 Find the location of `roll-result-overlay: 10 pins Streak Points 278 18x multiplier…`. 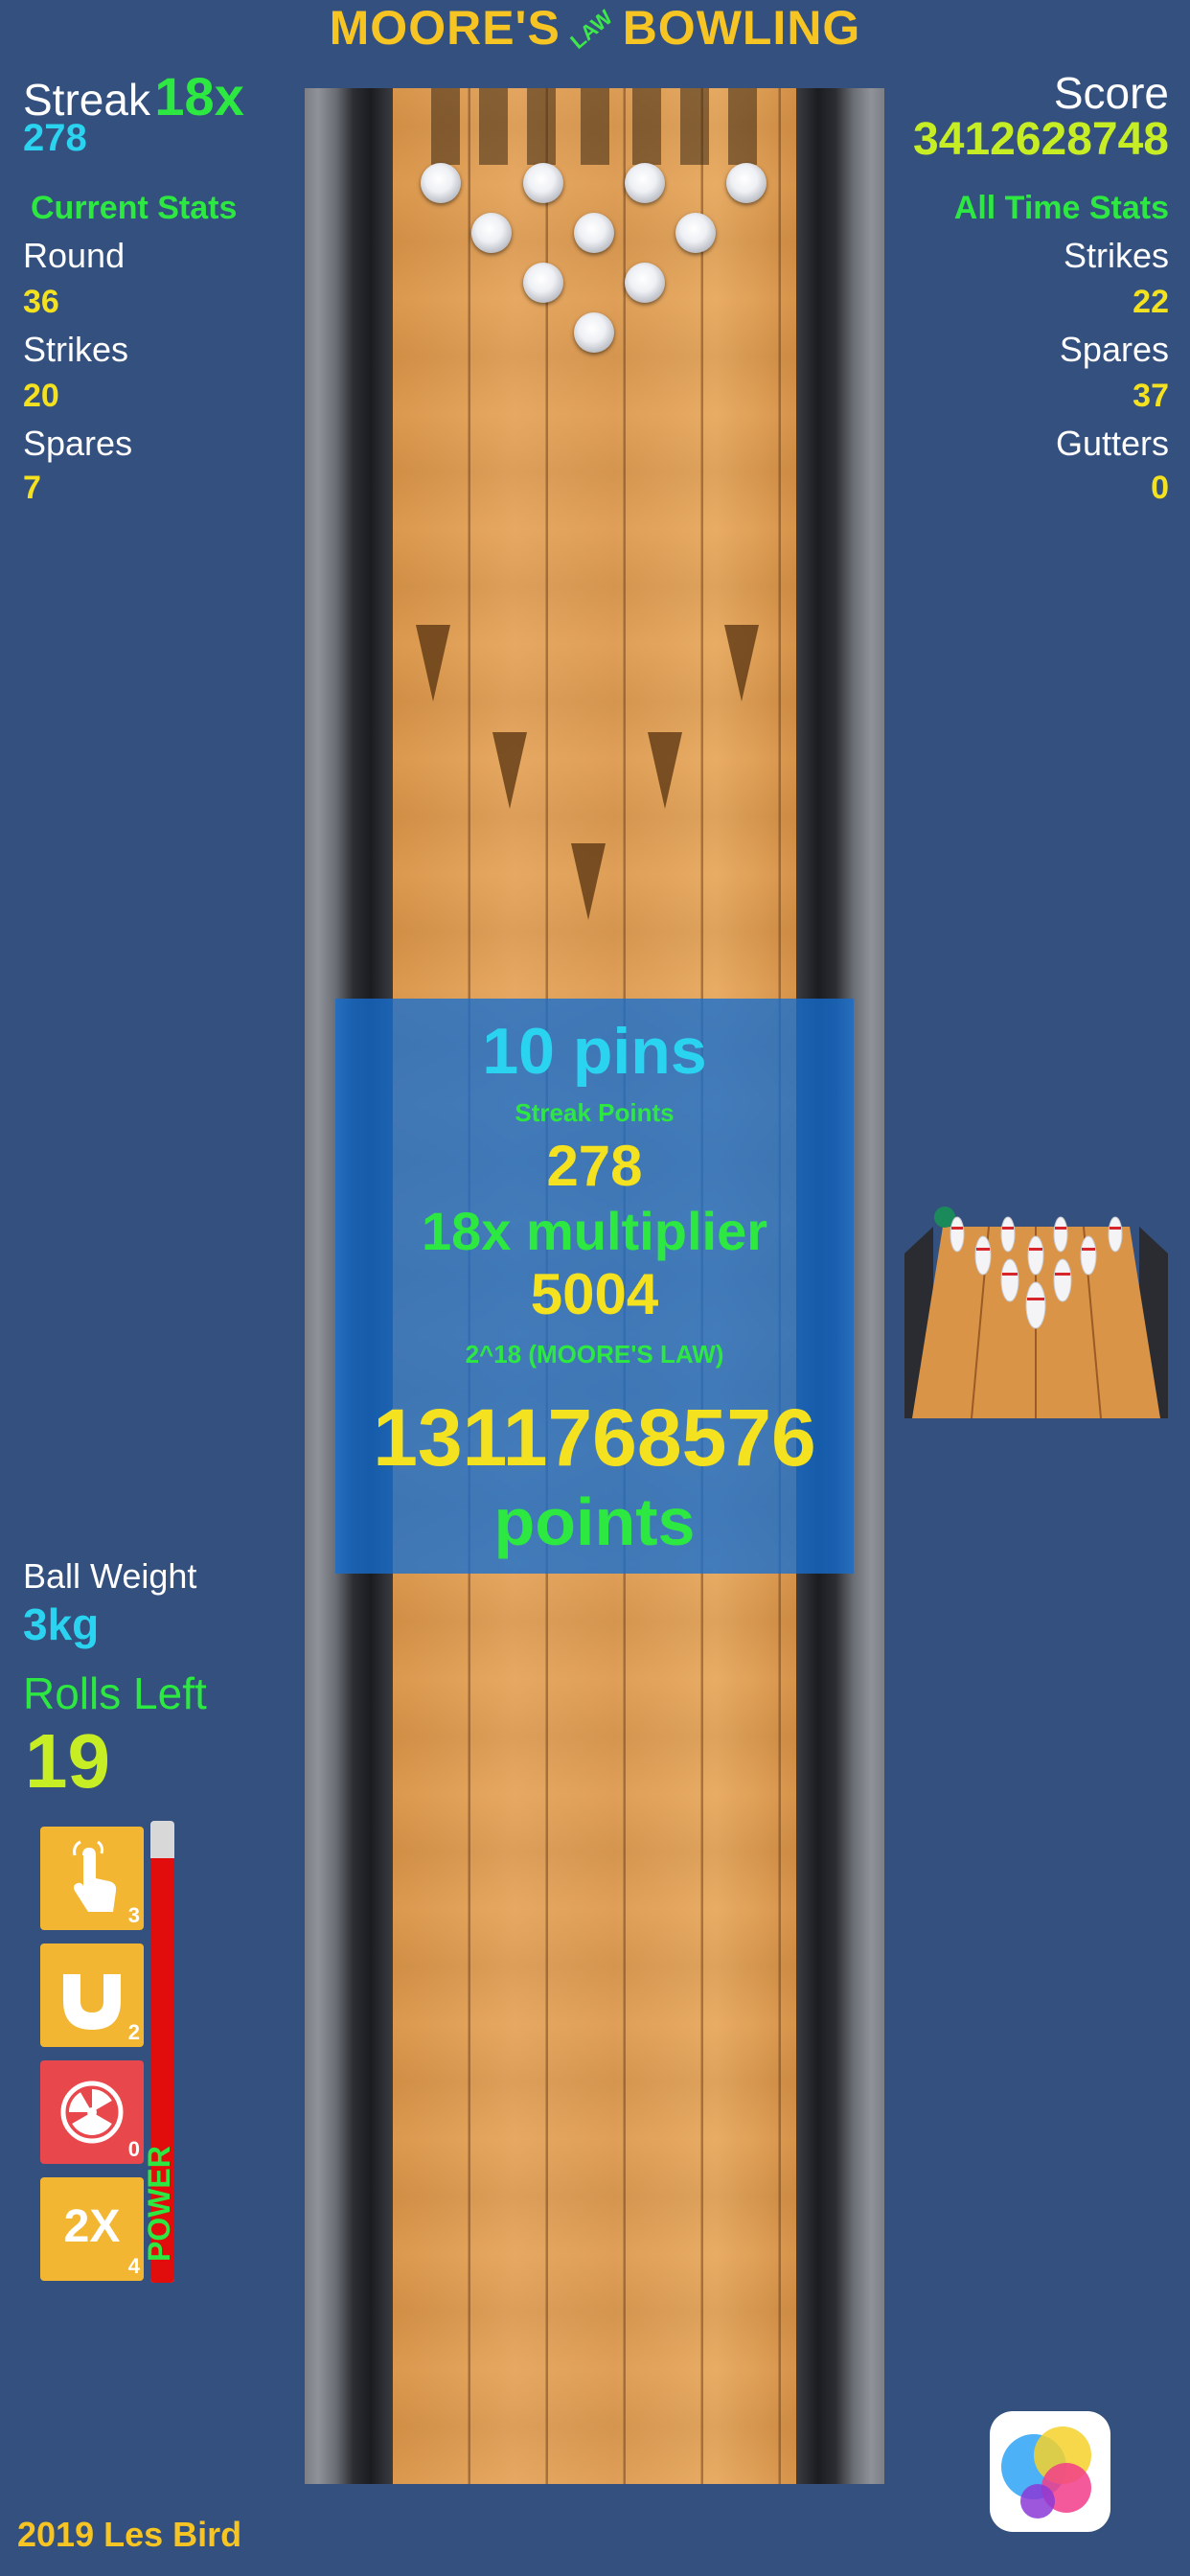

roll-result-overlay: 10 pins Streak Points 278 18x multiplier… is located at coordinates (594, 1286).